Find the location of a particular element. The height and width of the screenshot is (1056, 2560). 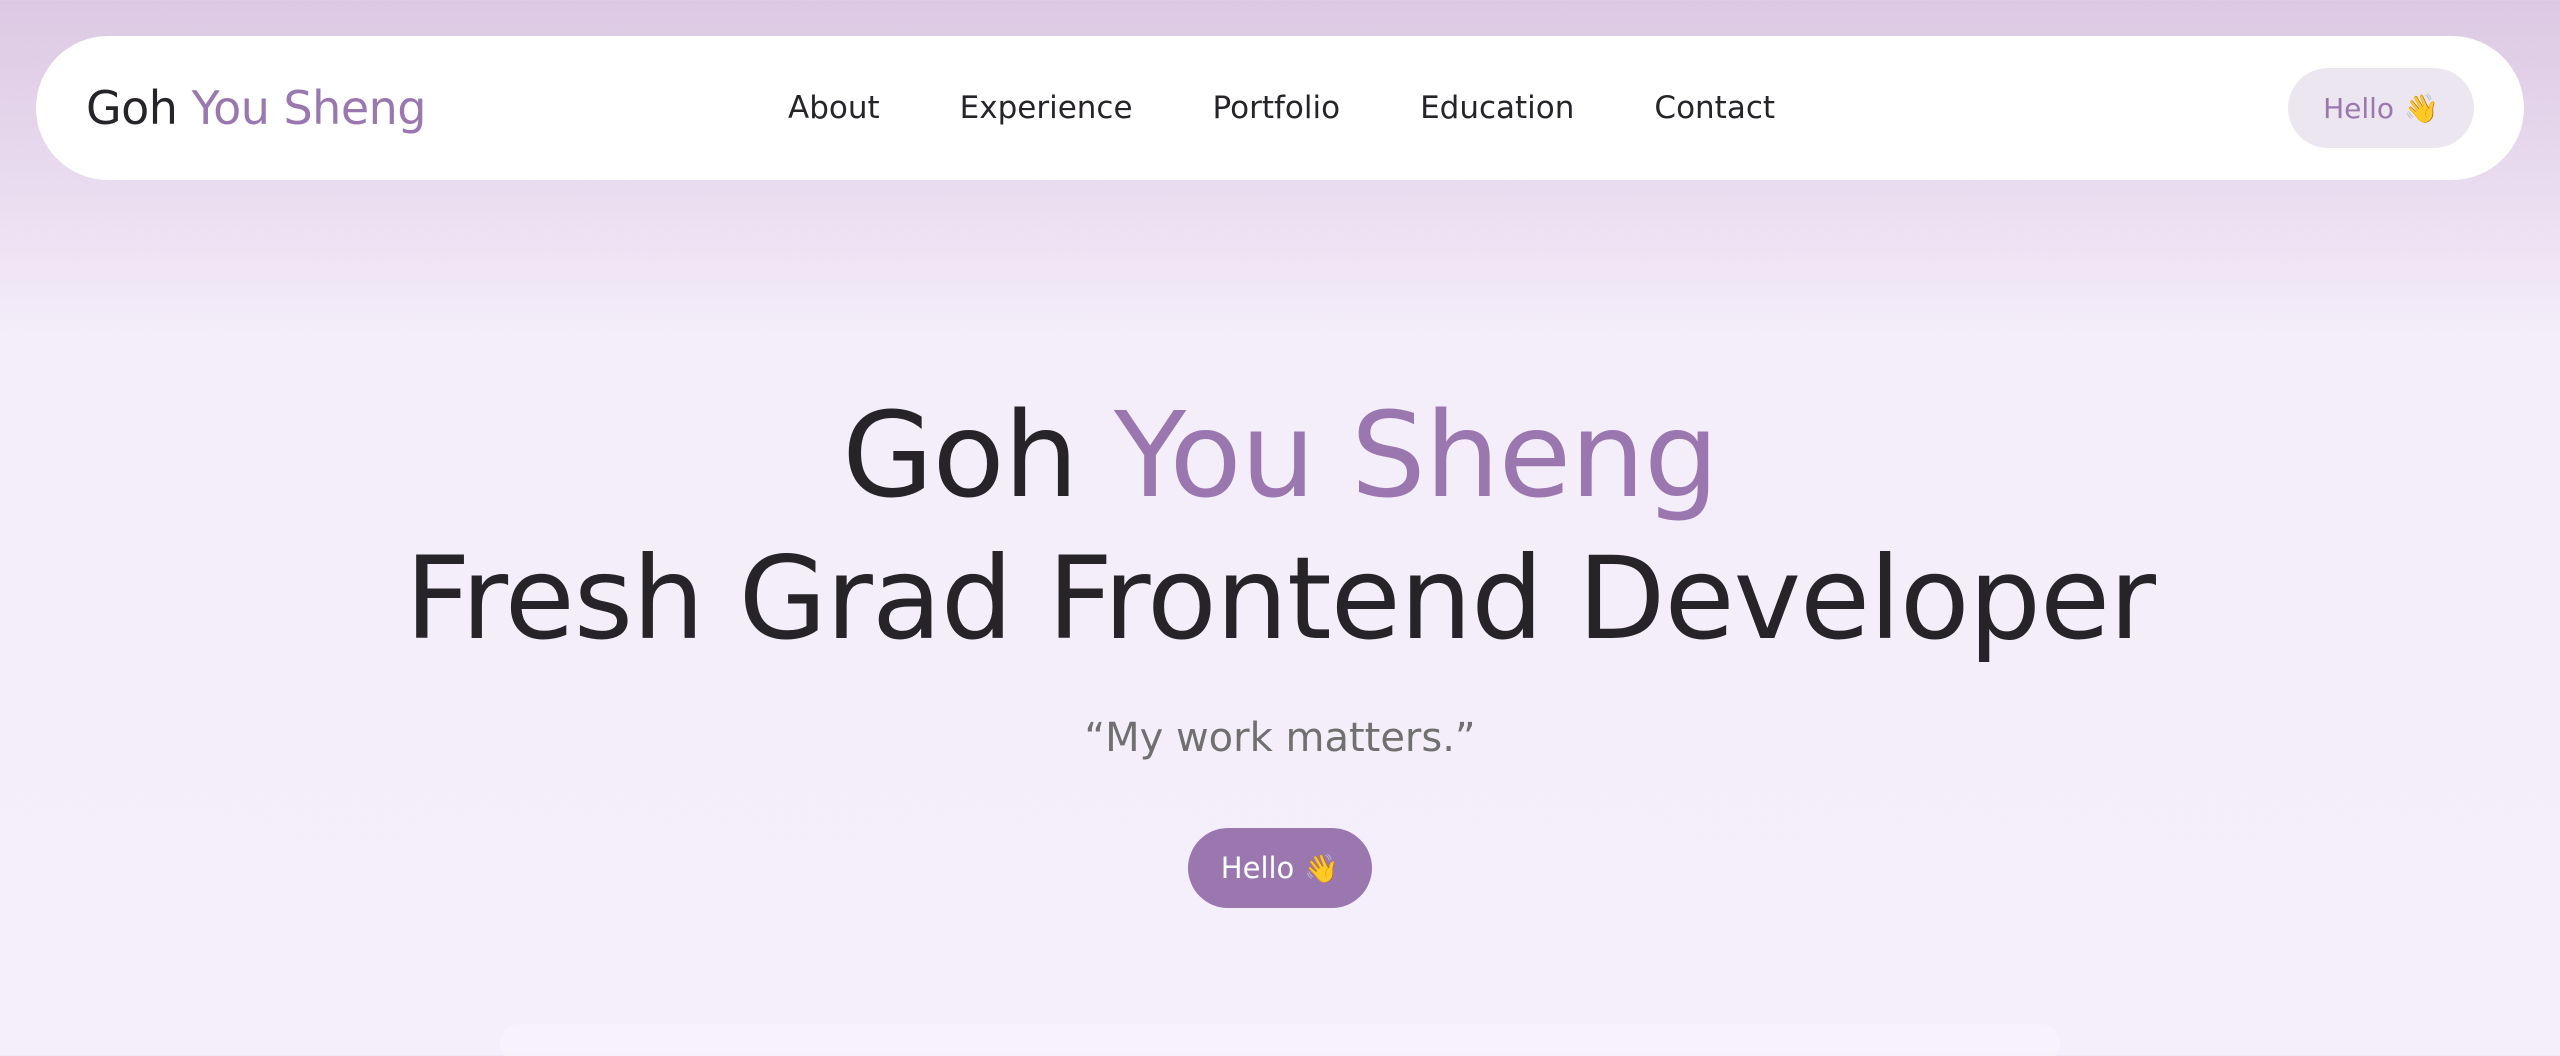

hero-name-heading: Goh You Sheng is located at coordinates (1280, 455).